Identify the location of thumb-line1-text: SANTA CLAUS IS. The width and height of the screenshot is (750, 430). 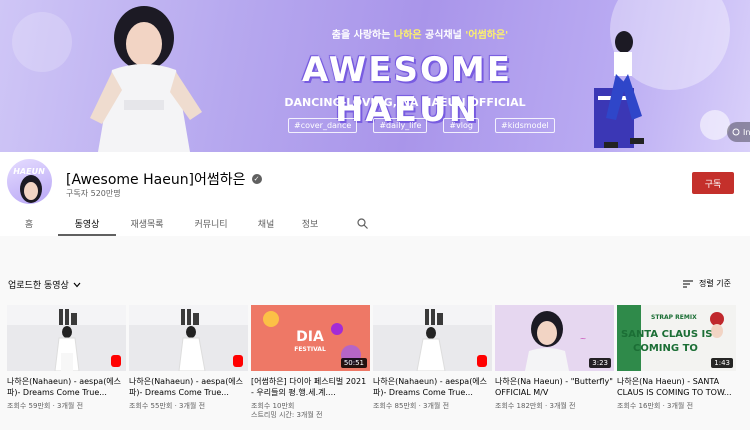
(666, 334).